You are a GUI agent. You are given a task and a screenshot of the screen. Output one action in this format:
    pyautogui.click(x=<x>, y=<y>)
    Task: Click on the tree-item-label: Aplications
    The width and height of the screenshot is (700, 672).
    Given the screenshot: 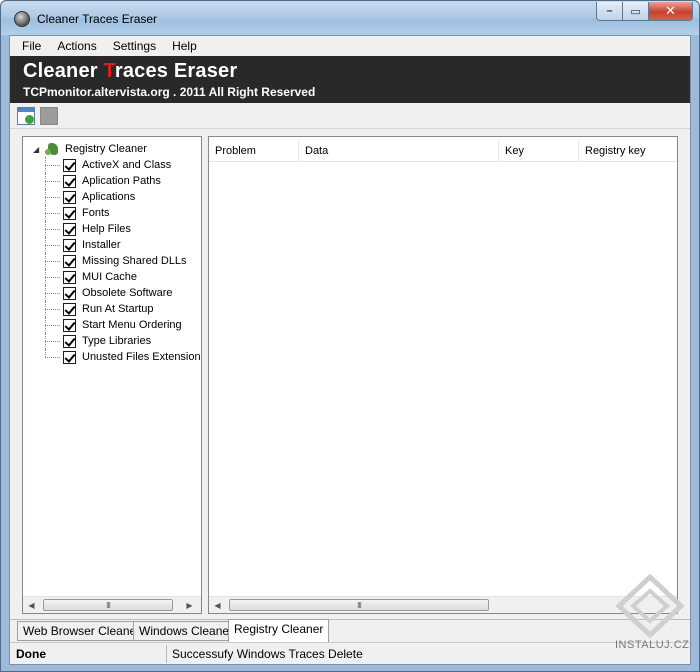 What is the action you would take?
    pyautogui.click(x=109, y=197)
    